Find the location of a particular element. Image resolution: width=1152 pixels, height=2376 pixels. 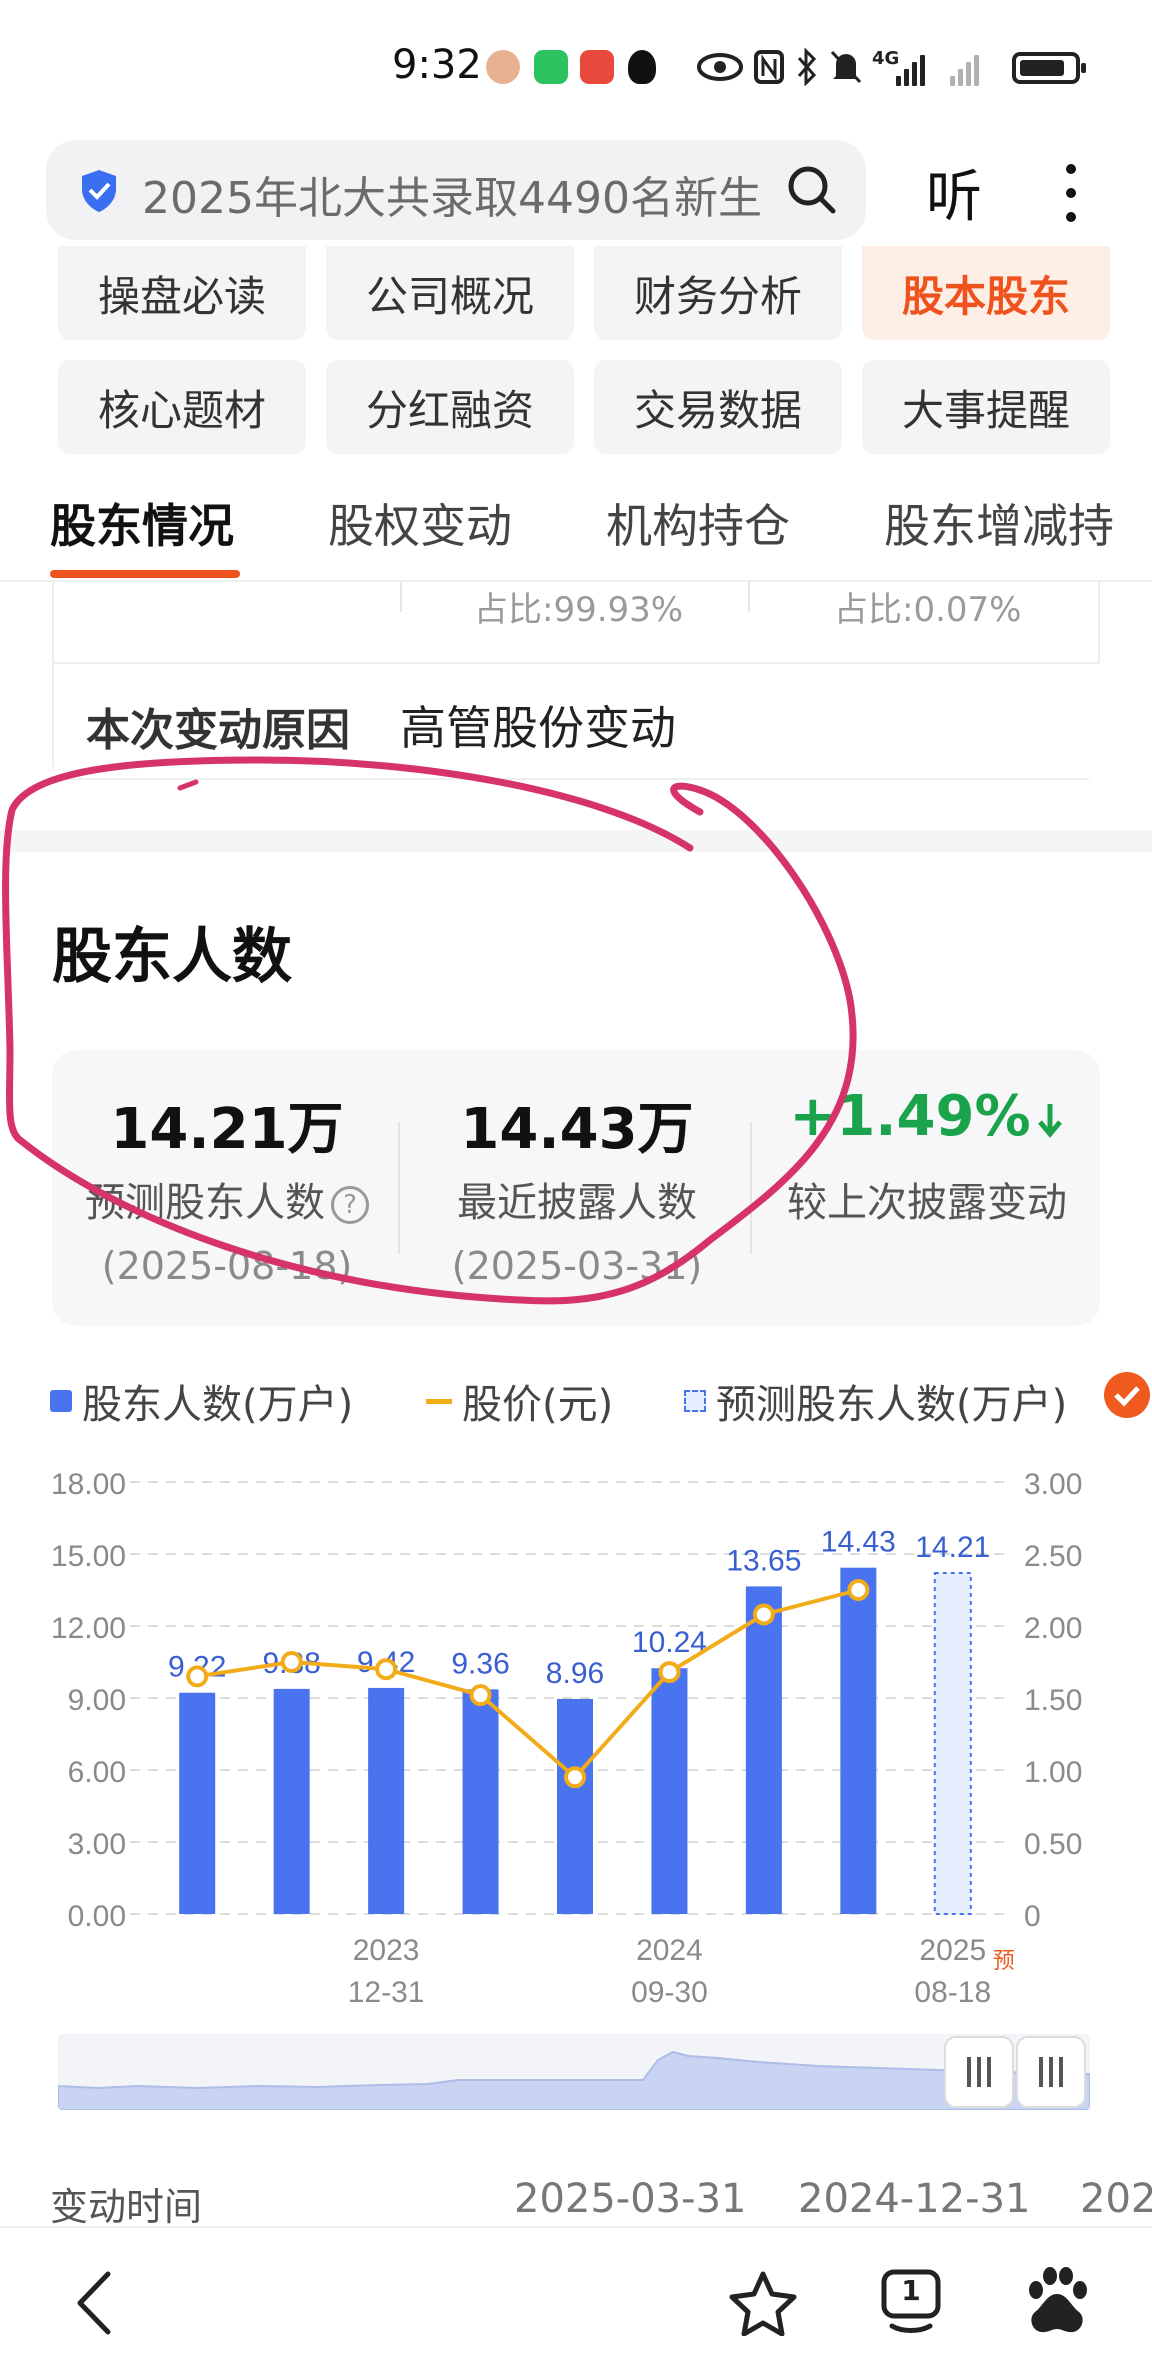

bluetooth-icon is located at coordinates (807, 67).